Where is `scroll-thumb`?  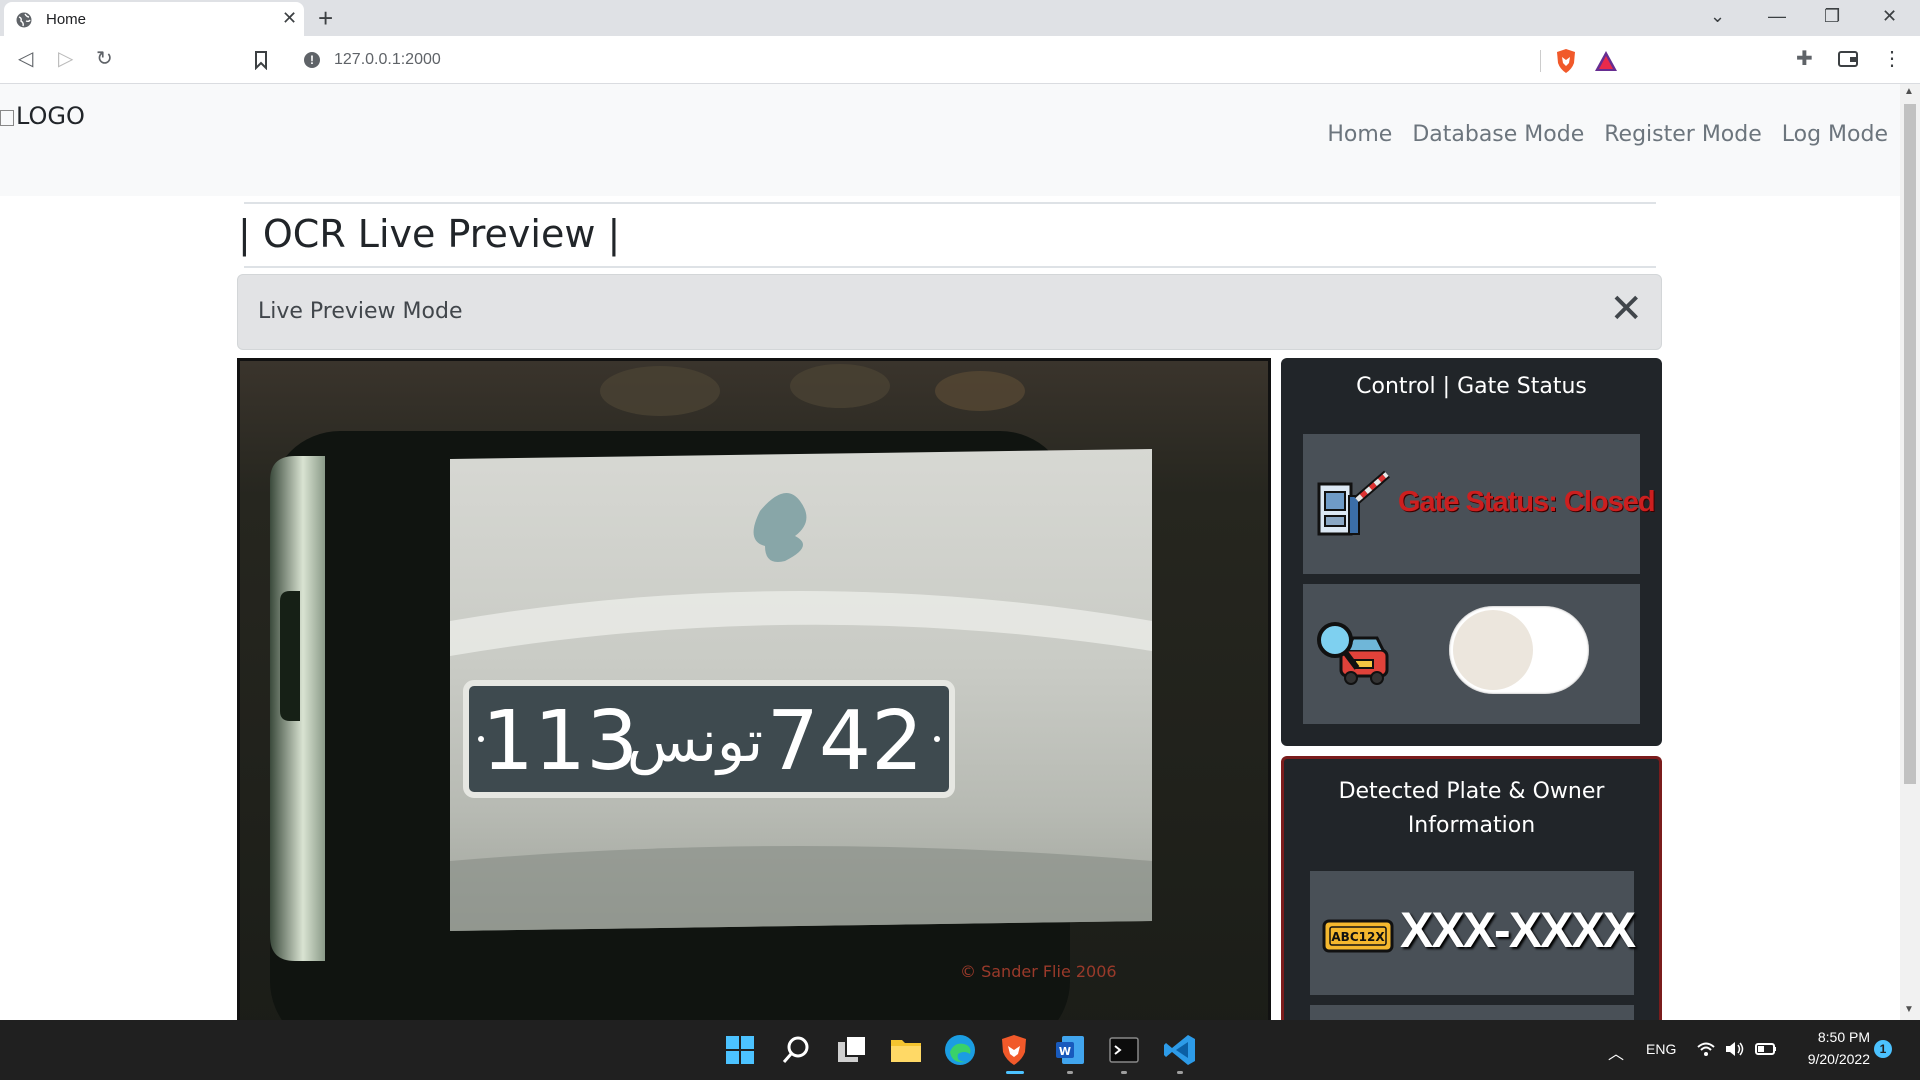 scroll-thumb is located at coordinates (1910, 444).